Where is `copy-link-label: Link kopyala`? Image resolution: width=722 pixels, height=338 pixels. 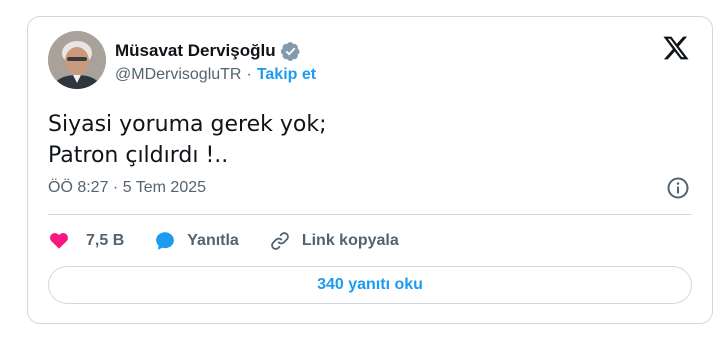
copy-link-label: Link kopyala is located at coordinates (350, 240).